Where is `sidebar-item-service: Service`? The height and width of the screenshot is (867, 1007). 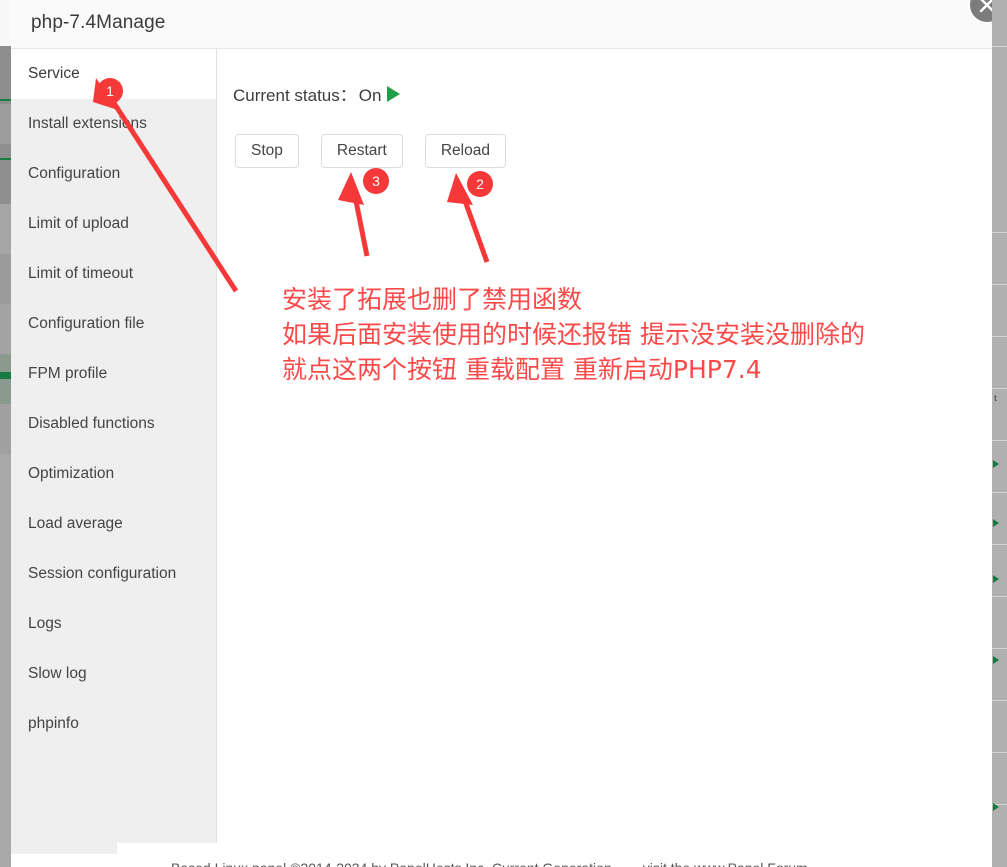
sidebar-item-service: Service is located at coordinates (113, 74).